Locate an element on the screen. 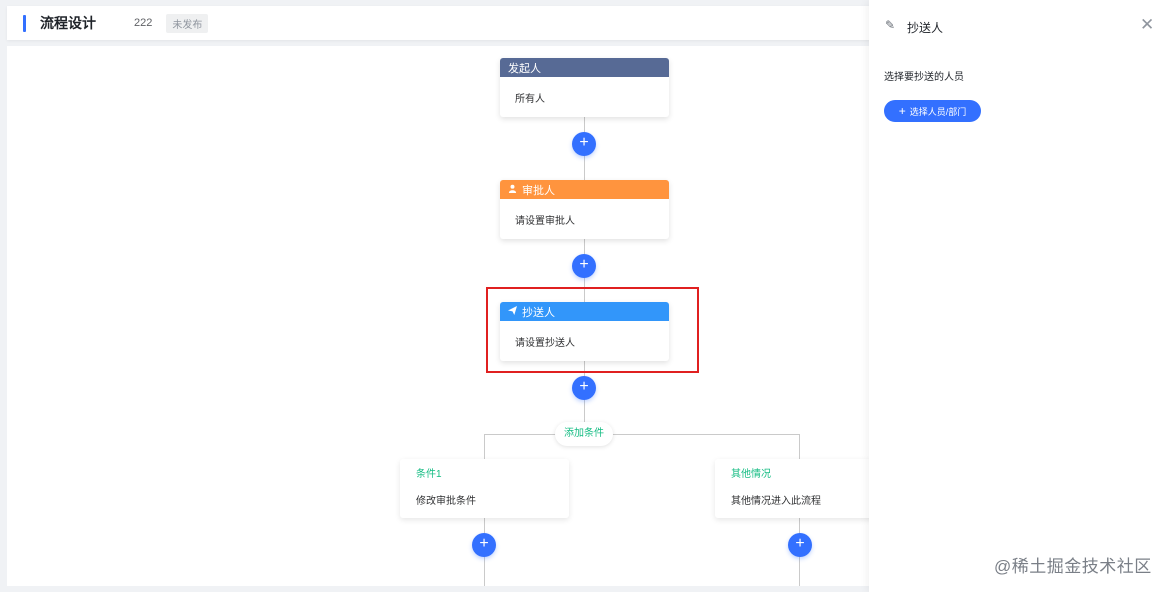  condition-card: 条件1 修改审批条件 is located at coordinates (484, 488).